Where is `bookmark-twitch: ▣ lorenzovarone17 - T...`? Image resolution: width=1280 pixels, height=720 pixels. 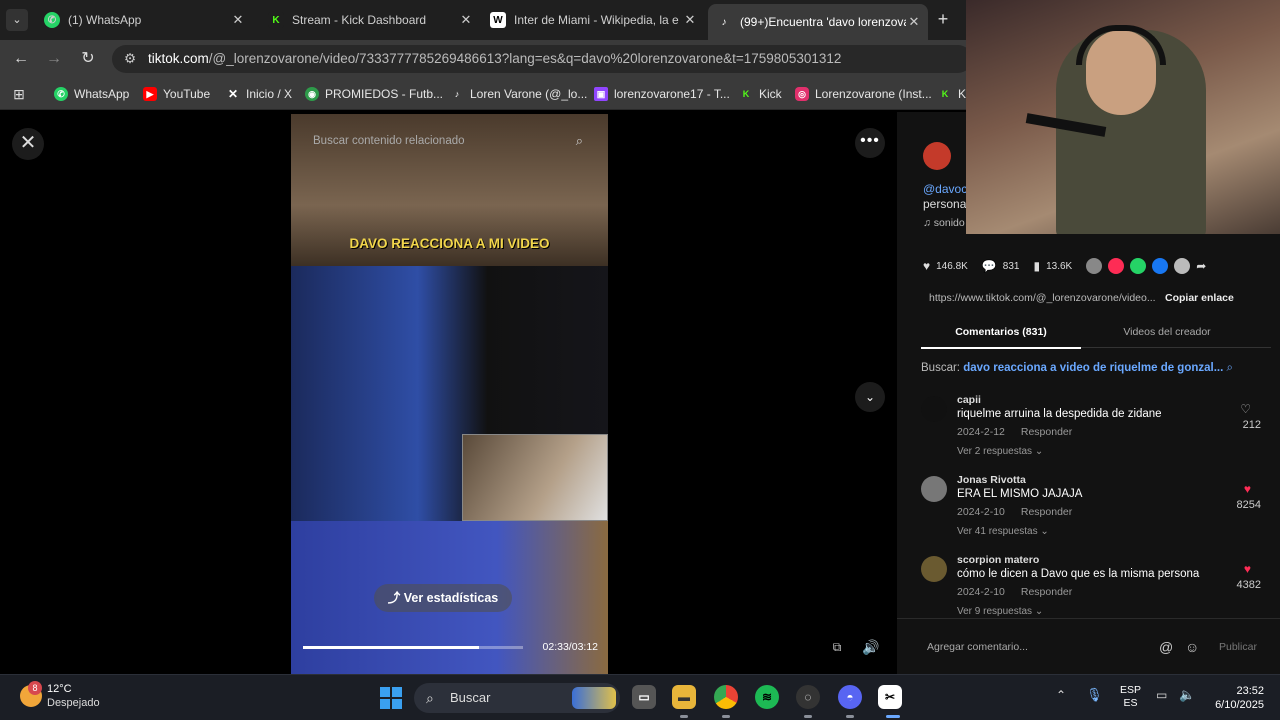 bookmark-twitch: ▣ lorenzovarone17 - T... is located at coordinates (662, 94).